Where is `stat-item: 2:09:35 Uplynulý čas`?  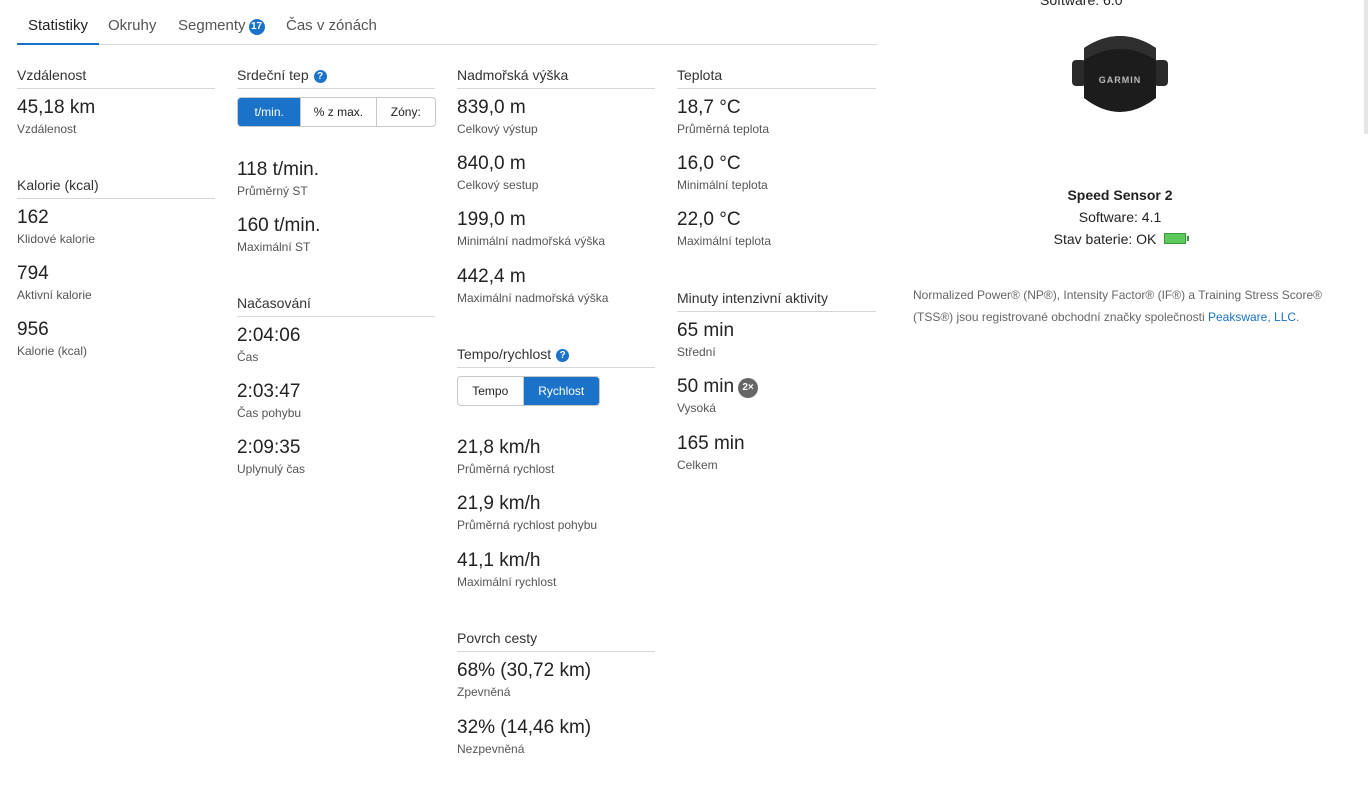
stat-item: 2:09:35 Uplynulý čas is located at coordinates (271, 456).